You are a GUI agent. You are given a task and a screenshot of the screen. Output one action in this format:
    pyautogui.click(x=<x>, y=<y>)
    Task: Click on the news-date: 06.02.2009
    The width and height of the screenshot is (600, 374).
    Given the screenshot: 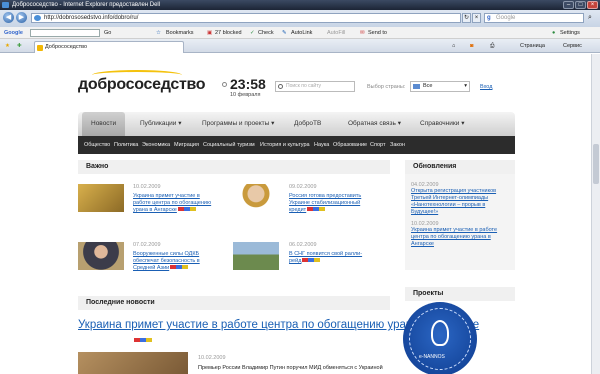 What is the action you would take?
    pyautogui.click(x=303, y=245)
    